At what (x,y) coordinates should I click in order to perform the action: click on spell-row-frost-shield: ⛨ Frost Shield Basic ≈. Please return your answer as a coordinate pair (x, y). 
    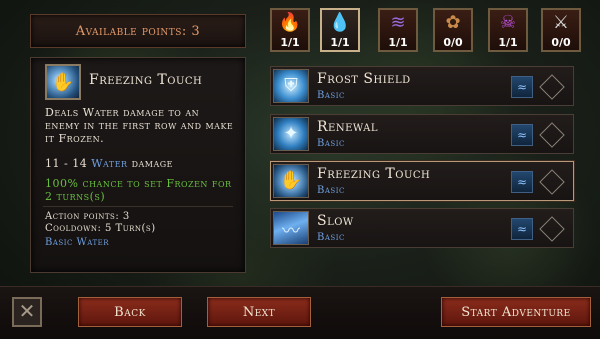
    Looking at the image, I should click on (422, 86).